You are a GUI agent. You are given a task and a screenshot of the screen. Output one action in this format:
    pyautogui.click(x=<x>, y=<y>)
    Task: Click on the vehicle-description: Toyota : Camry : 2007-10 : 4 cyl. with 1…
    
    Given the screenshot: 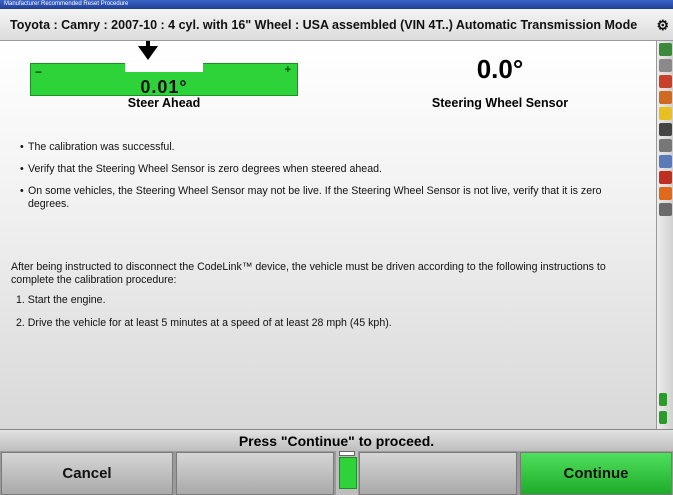 What is the action you would take?
    pyautogui.click(x=324, y=25)
    